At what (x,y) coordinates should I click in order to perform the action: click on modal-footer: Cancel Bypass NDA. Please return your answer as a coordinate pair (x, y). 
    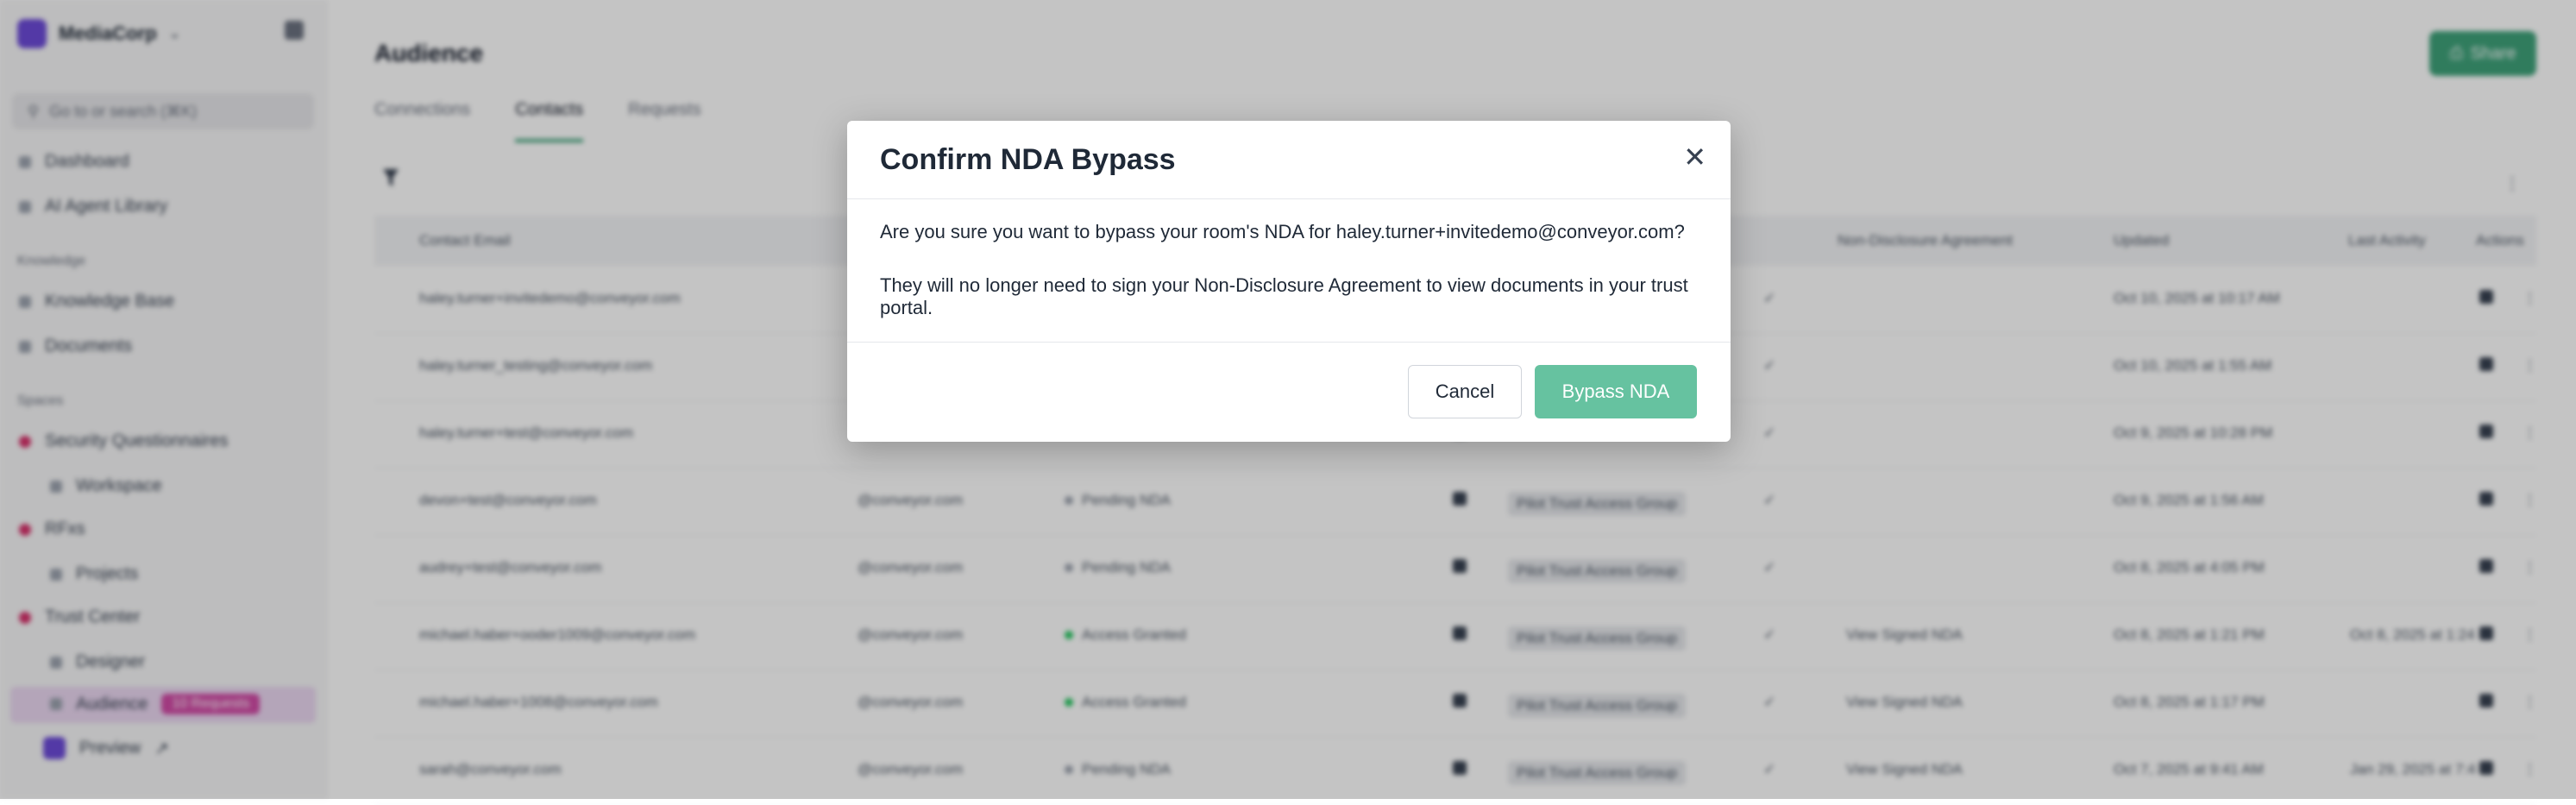
    Looking at the image, I should click on (1289, 392).